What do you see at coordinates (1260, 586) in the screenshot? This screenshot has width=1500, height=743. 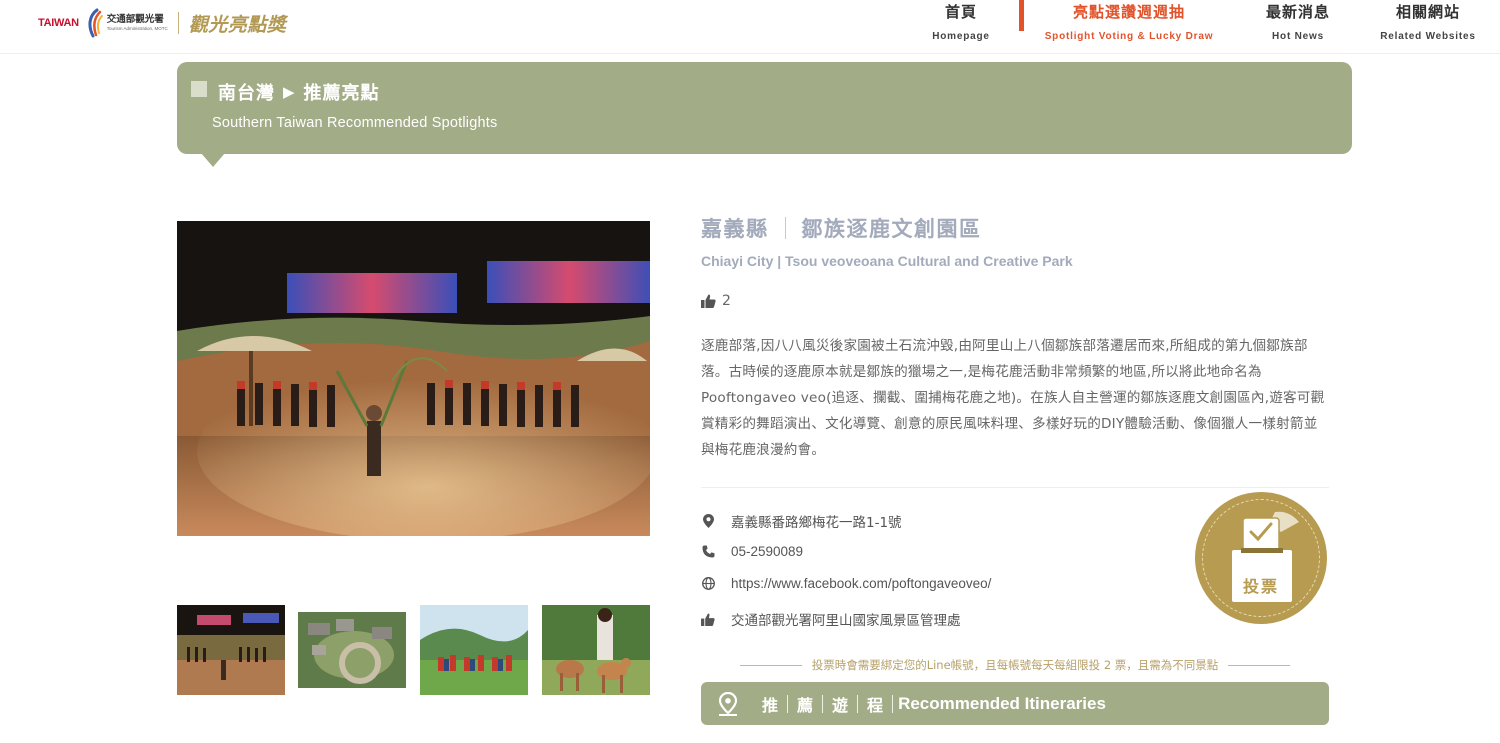 I see `vote-button-label: 投票` at bounding box center [1260, 586].